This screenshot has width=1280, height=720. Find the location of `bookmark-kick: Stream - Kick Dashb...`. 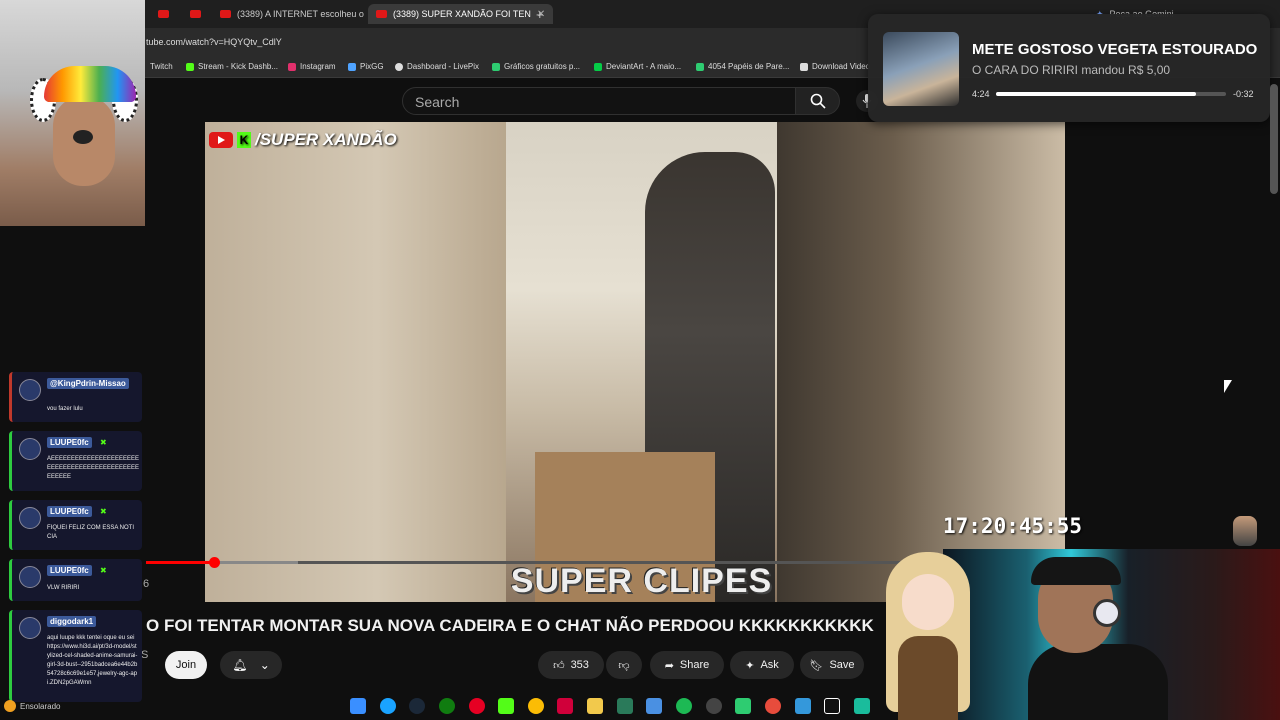

bookmark-kick: Stream - Kick Dashb... is located at coordinates (232, 66).